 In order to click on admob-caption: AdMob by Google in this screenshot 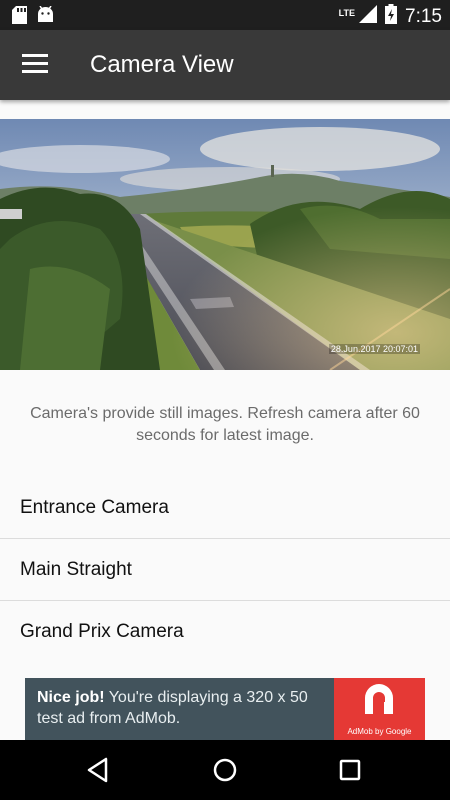, I will do `click(379, 731)`.